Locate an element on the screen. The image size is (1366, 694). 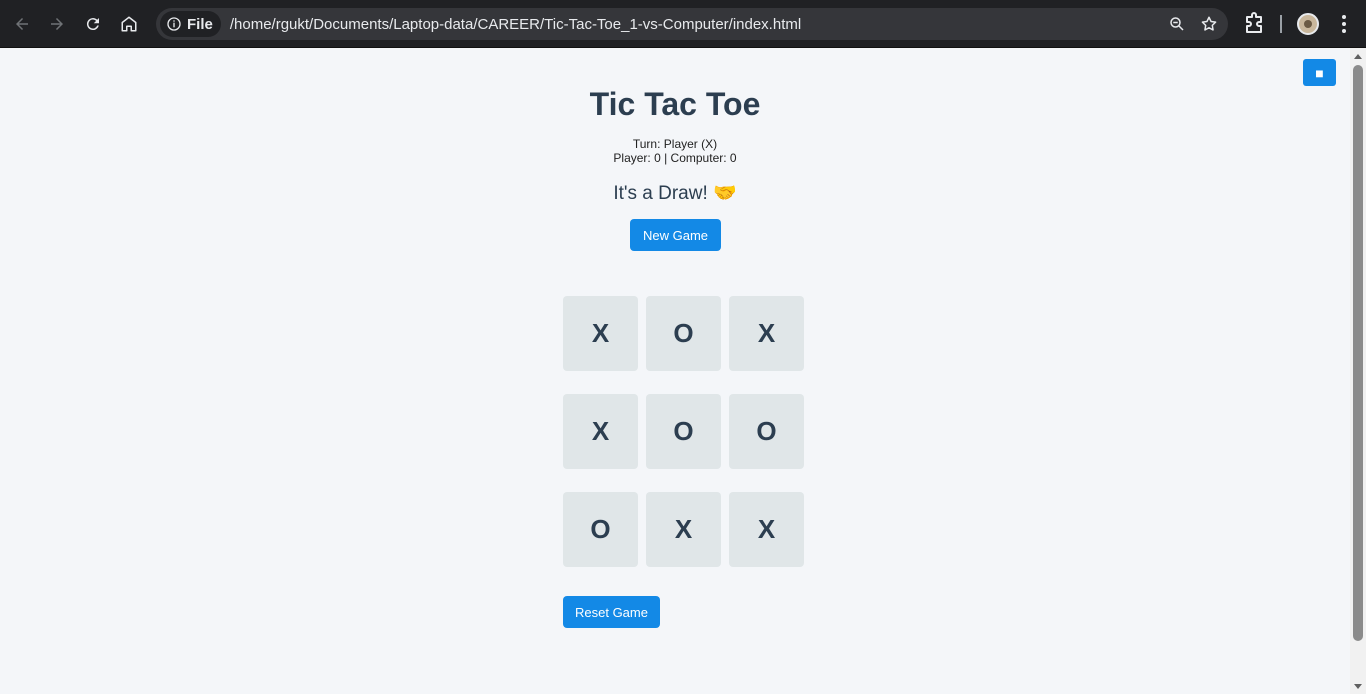
back-button is located at coordinates (22, 24).